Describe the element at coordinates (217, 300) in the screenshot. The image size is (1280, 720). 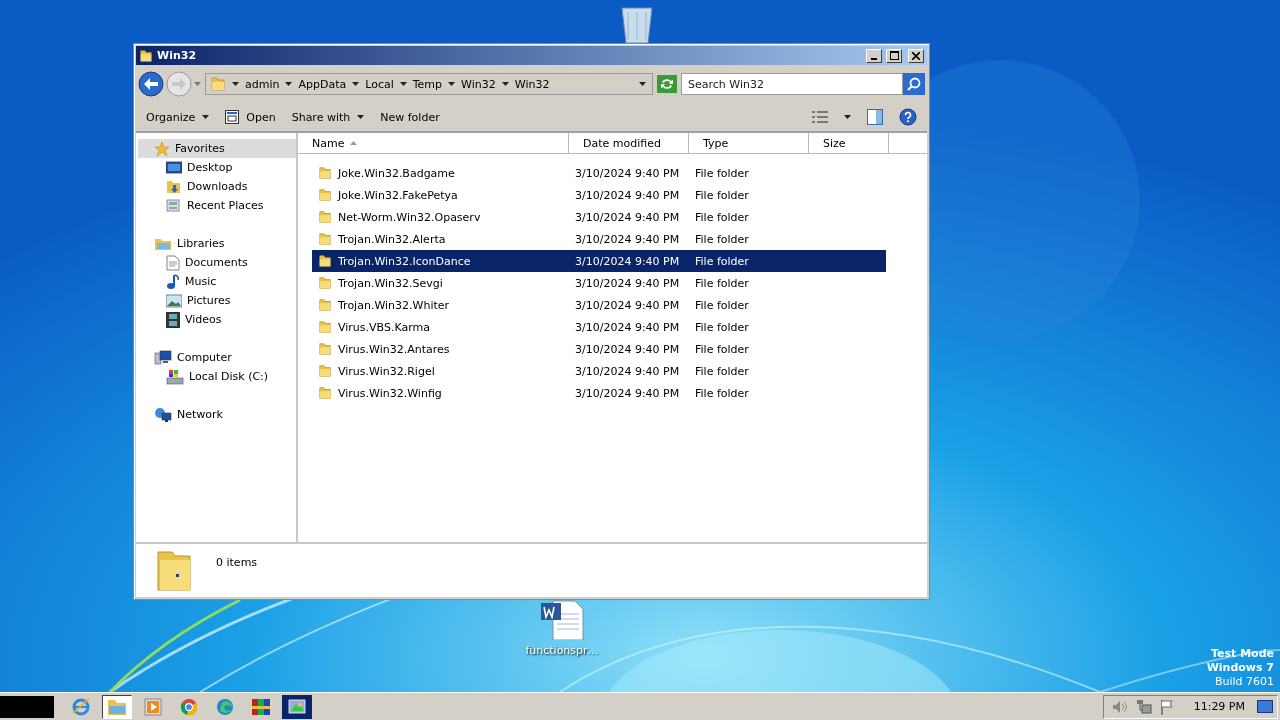
I see `navigation-item: Pictures` at that location.